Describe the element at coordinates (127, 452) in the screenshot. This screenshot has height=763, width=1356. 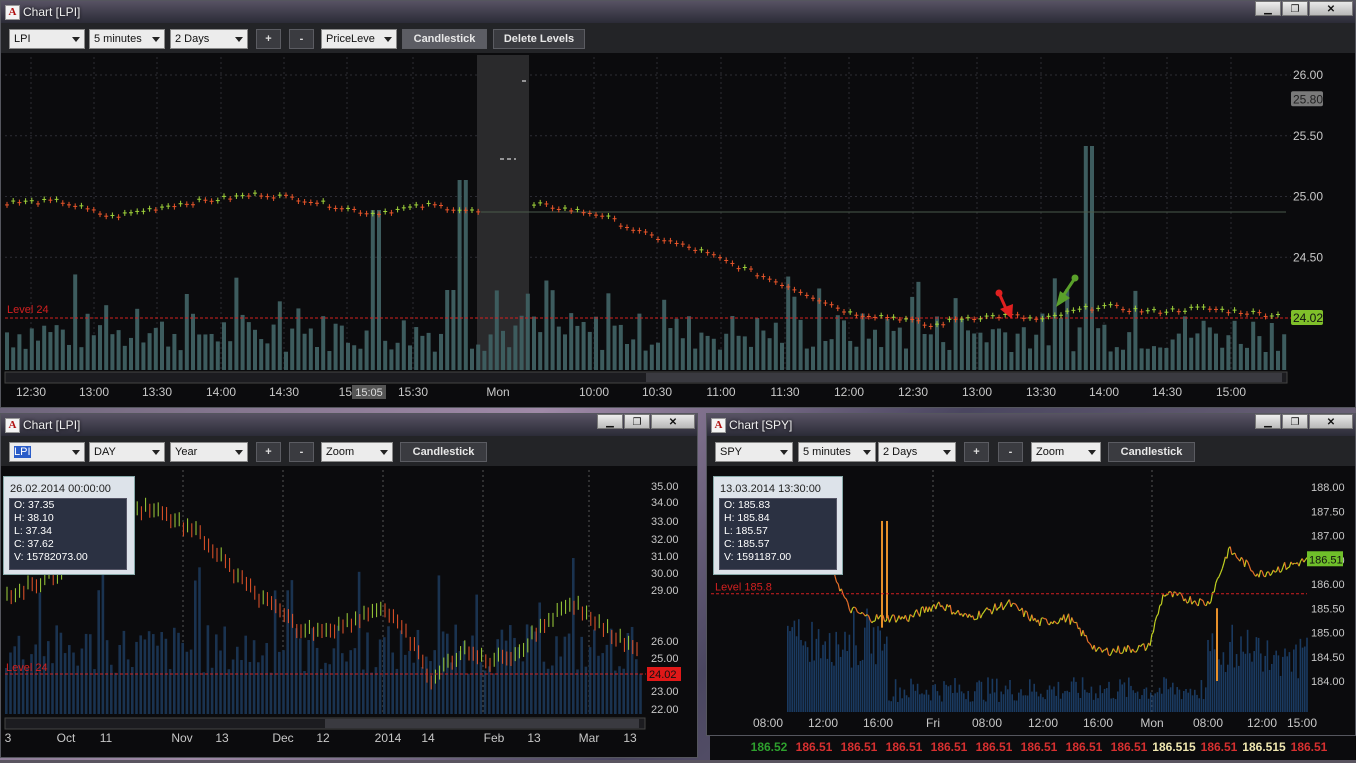
I see `interval-select: DAY` at that location.